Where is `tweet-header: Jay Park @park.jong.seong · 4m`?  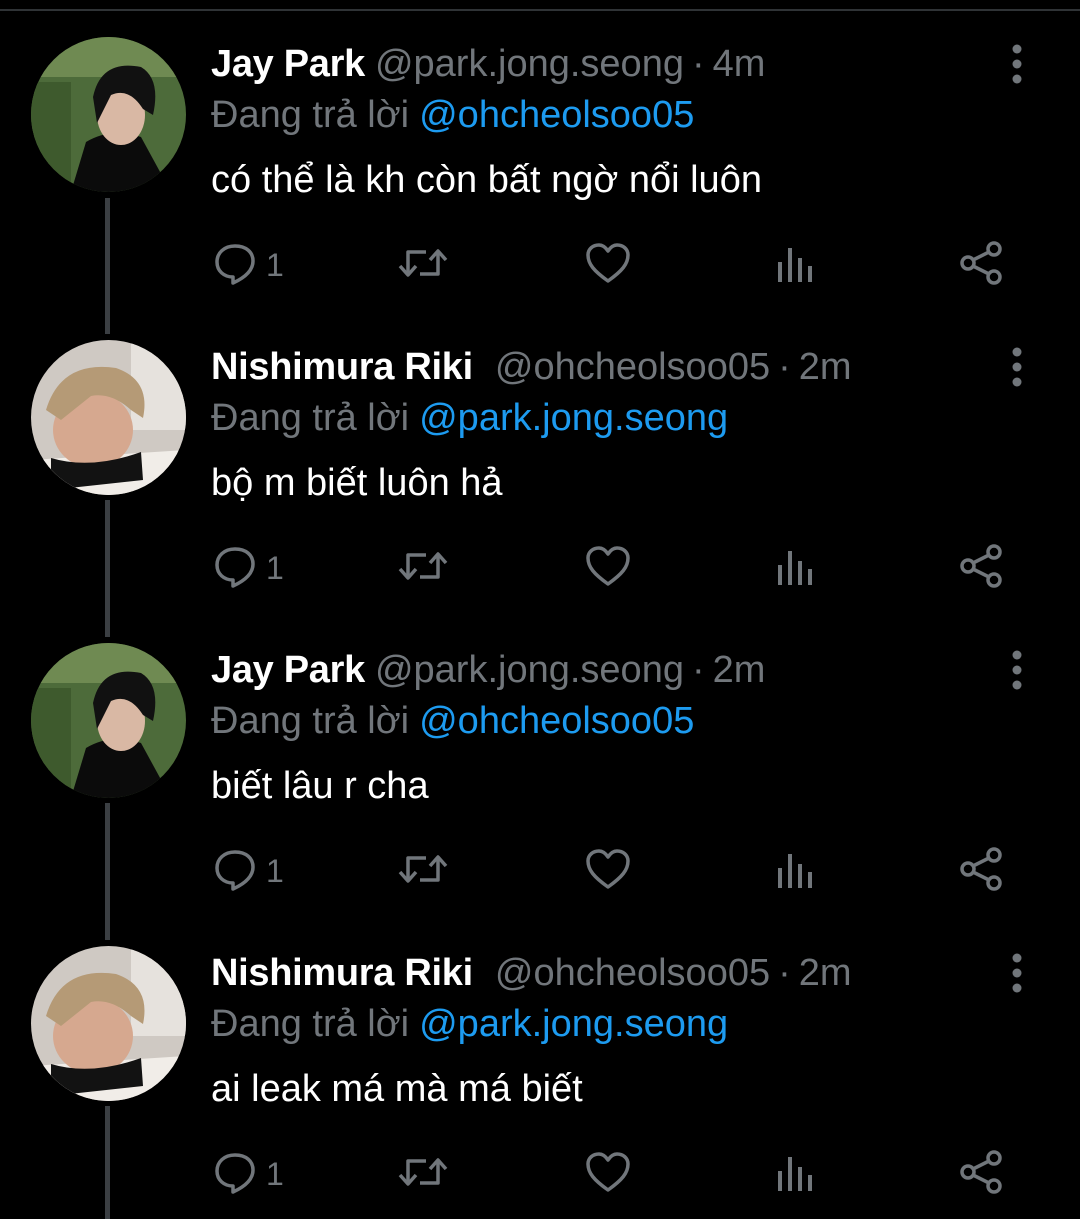 tweet-header: Jay Park @park.jong.seong · 4m is located at coordinates (488, 64).